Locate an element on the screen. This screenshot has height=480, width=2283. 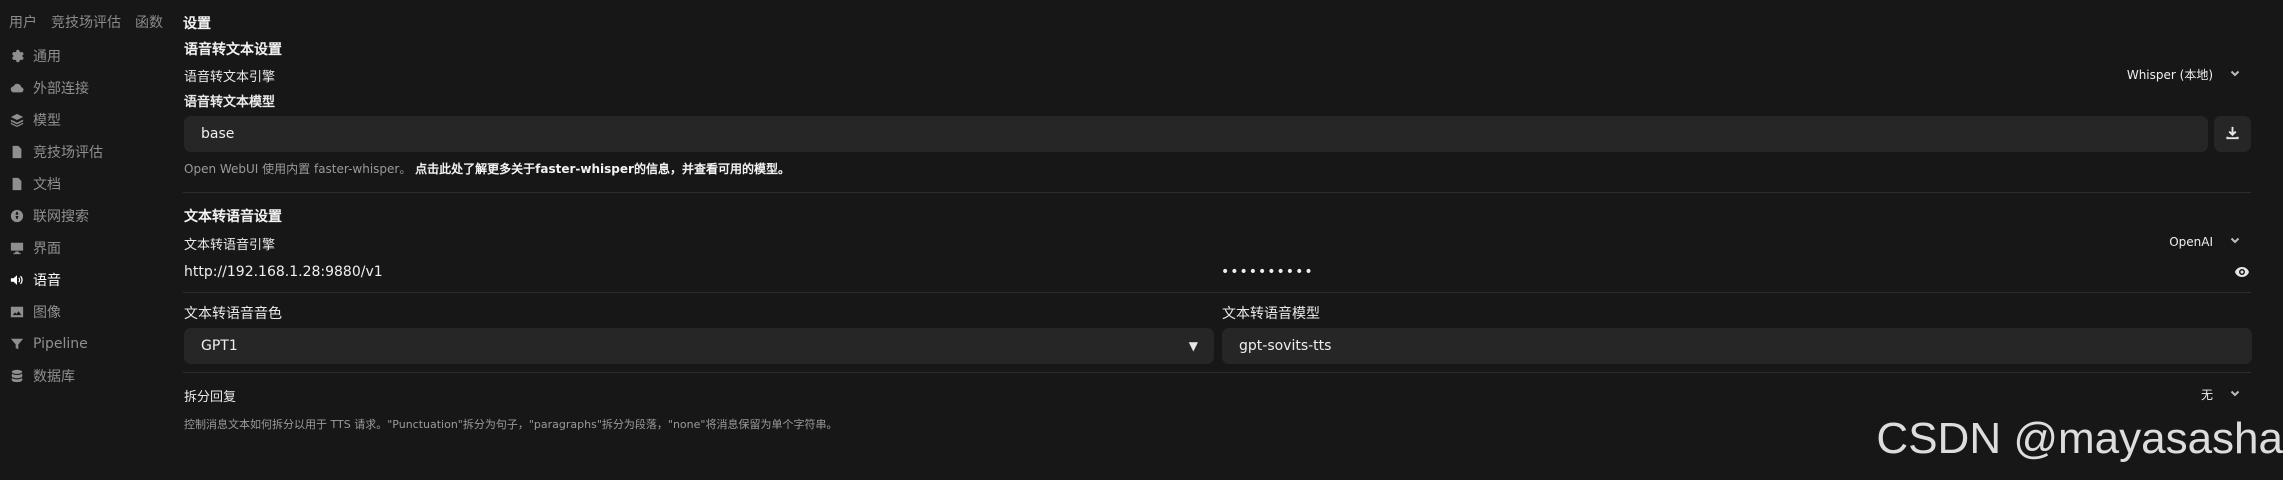
monitor-icon is located at coordinates (17, 248).